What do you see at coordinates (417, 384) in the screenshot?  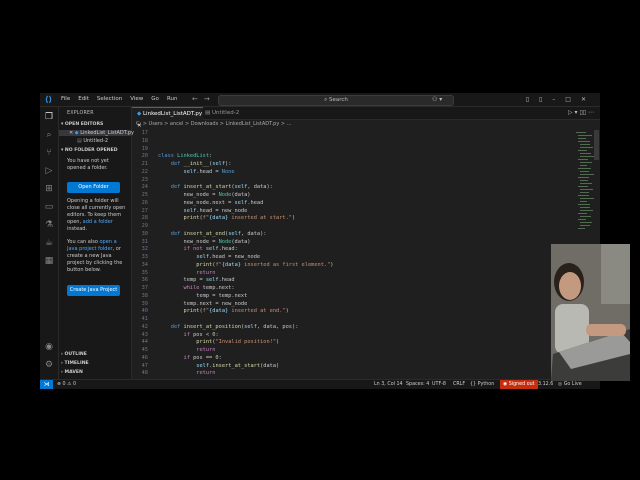 I see `indentation: Spaces: 4` at bounding box center [417, 384].